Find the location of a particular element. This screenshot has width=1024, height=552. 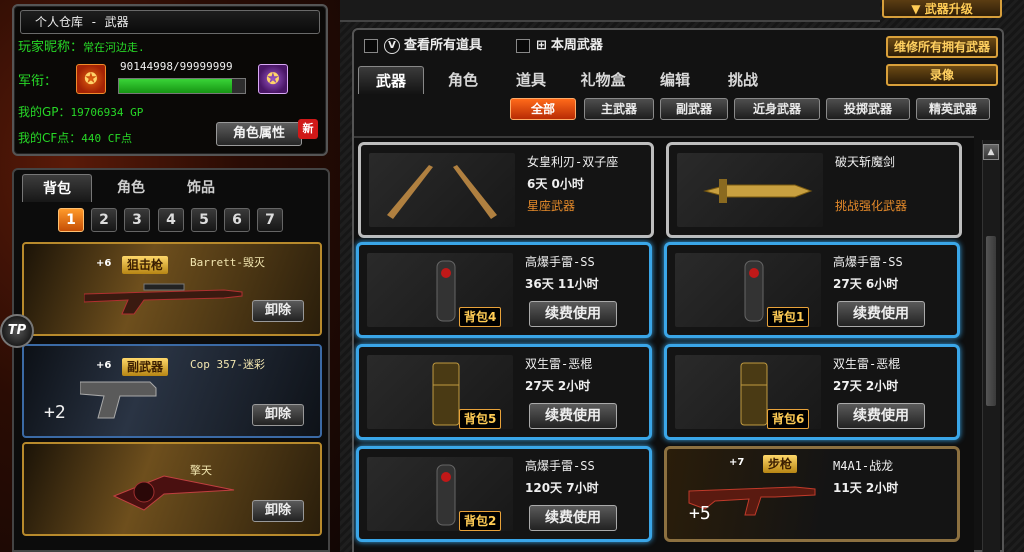

page-button-1: 1 is located at coordinates (71, 220).